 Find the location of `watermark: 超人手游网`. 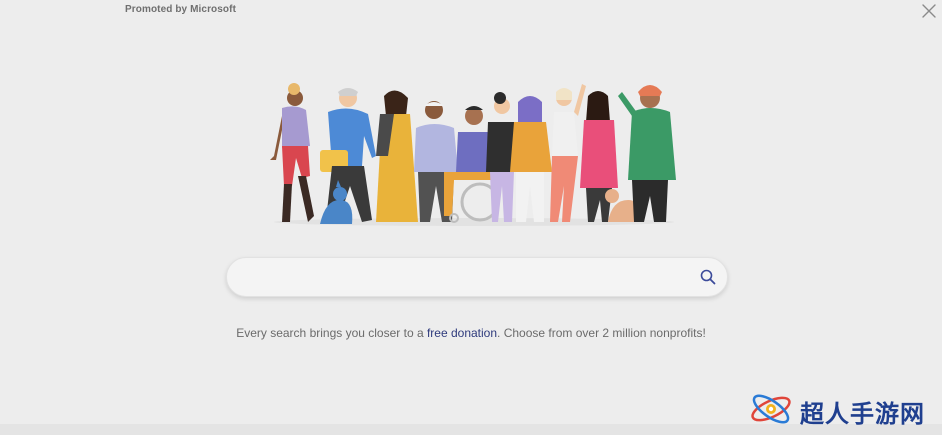

watermark: 超人手游网 is located at coordinates (843, 409).